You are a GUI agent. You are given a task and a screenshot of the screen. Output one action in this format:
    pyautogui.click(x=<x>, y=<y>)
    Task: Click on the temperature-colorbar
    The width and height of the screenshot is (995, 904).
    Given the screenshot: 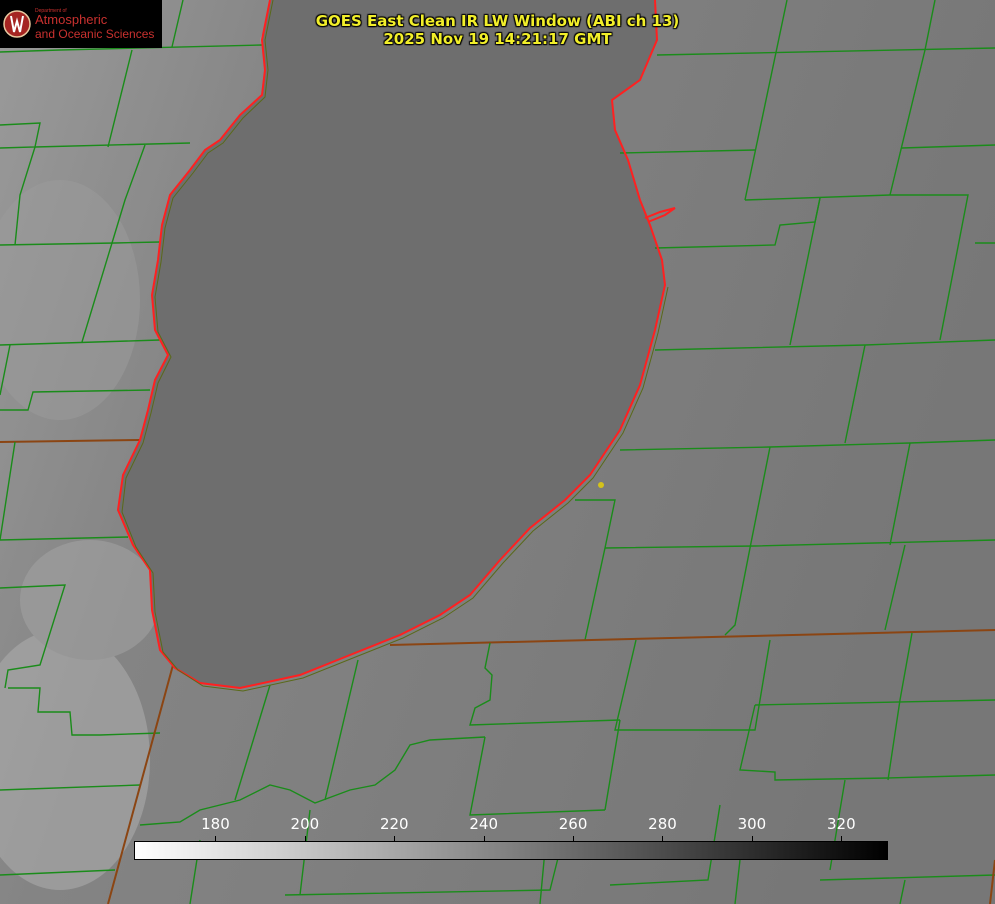 What is the action you would take?
    pyautogui.click(x=511, y=850)
    